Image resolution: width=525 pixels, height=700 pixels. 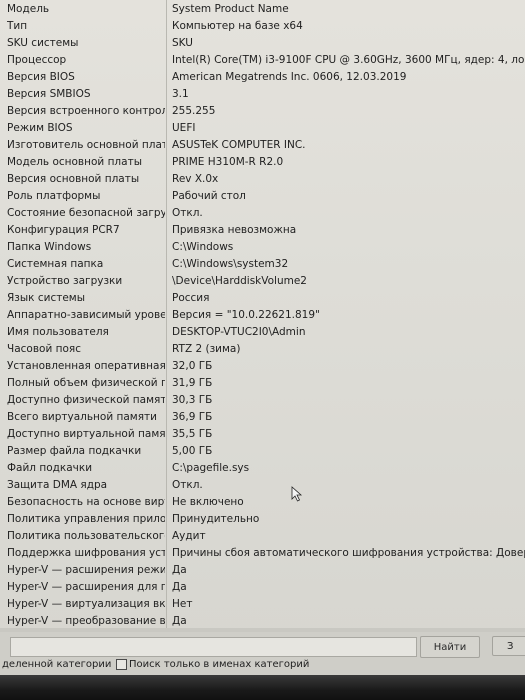 What do you see at coordinates (262, 8) in the screenshot?
I see `table-row: Модель System Product Name` at bounding box center [262, 8].